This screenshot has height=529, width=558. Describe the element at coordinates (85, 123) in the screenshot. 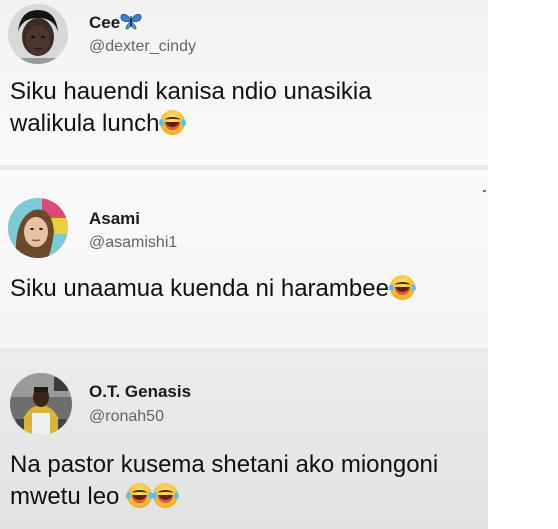

I see `tweet-text-line: walikula lunch` at that location.